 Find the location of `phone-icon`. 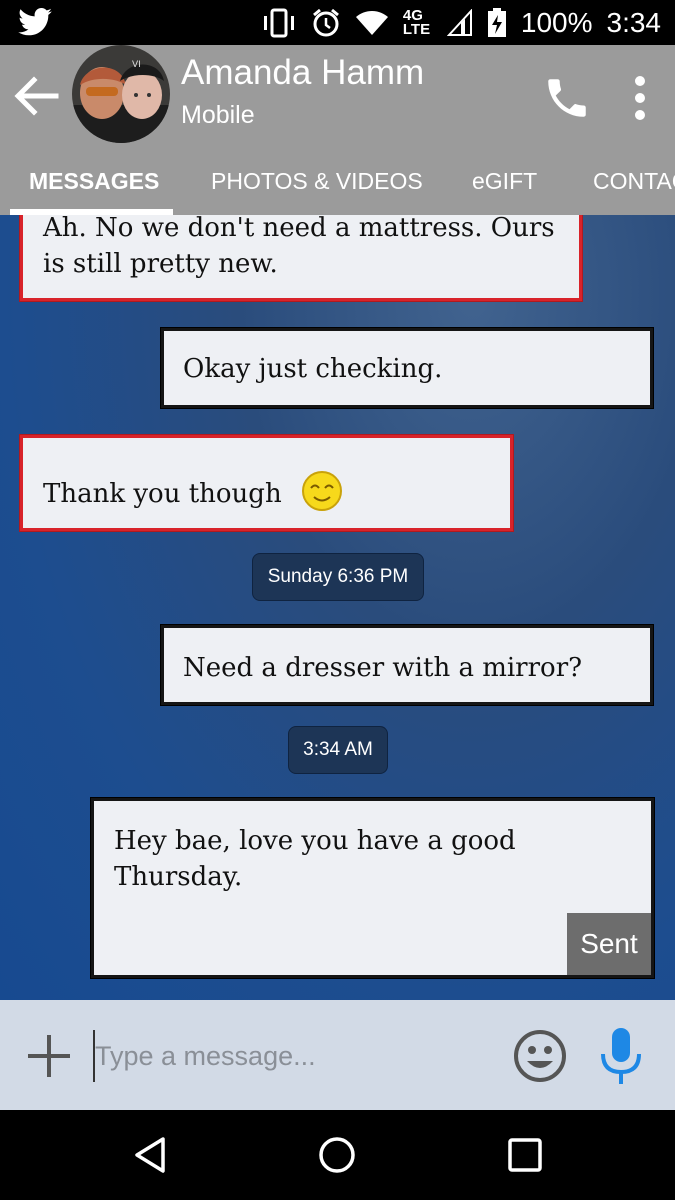

phone-icon is located at coordinates (567, 98).